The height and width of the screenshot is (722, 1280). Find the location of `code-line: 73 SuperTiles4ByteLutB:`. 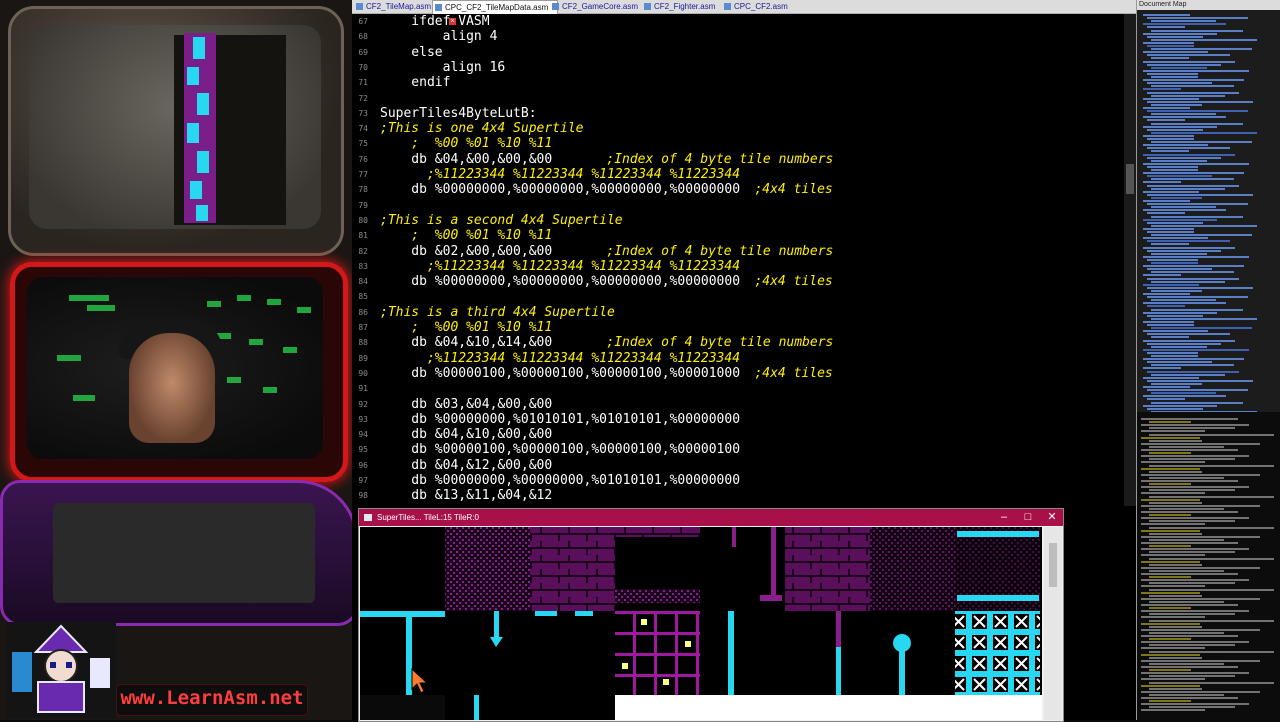

code-line: 73 SuperTiles4ByteLutB: is located at coordinates (737, 113).